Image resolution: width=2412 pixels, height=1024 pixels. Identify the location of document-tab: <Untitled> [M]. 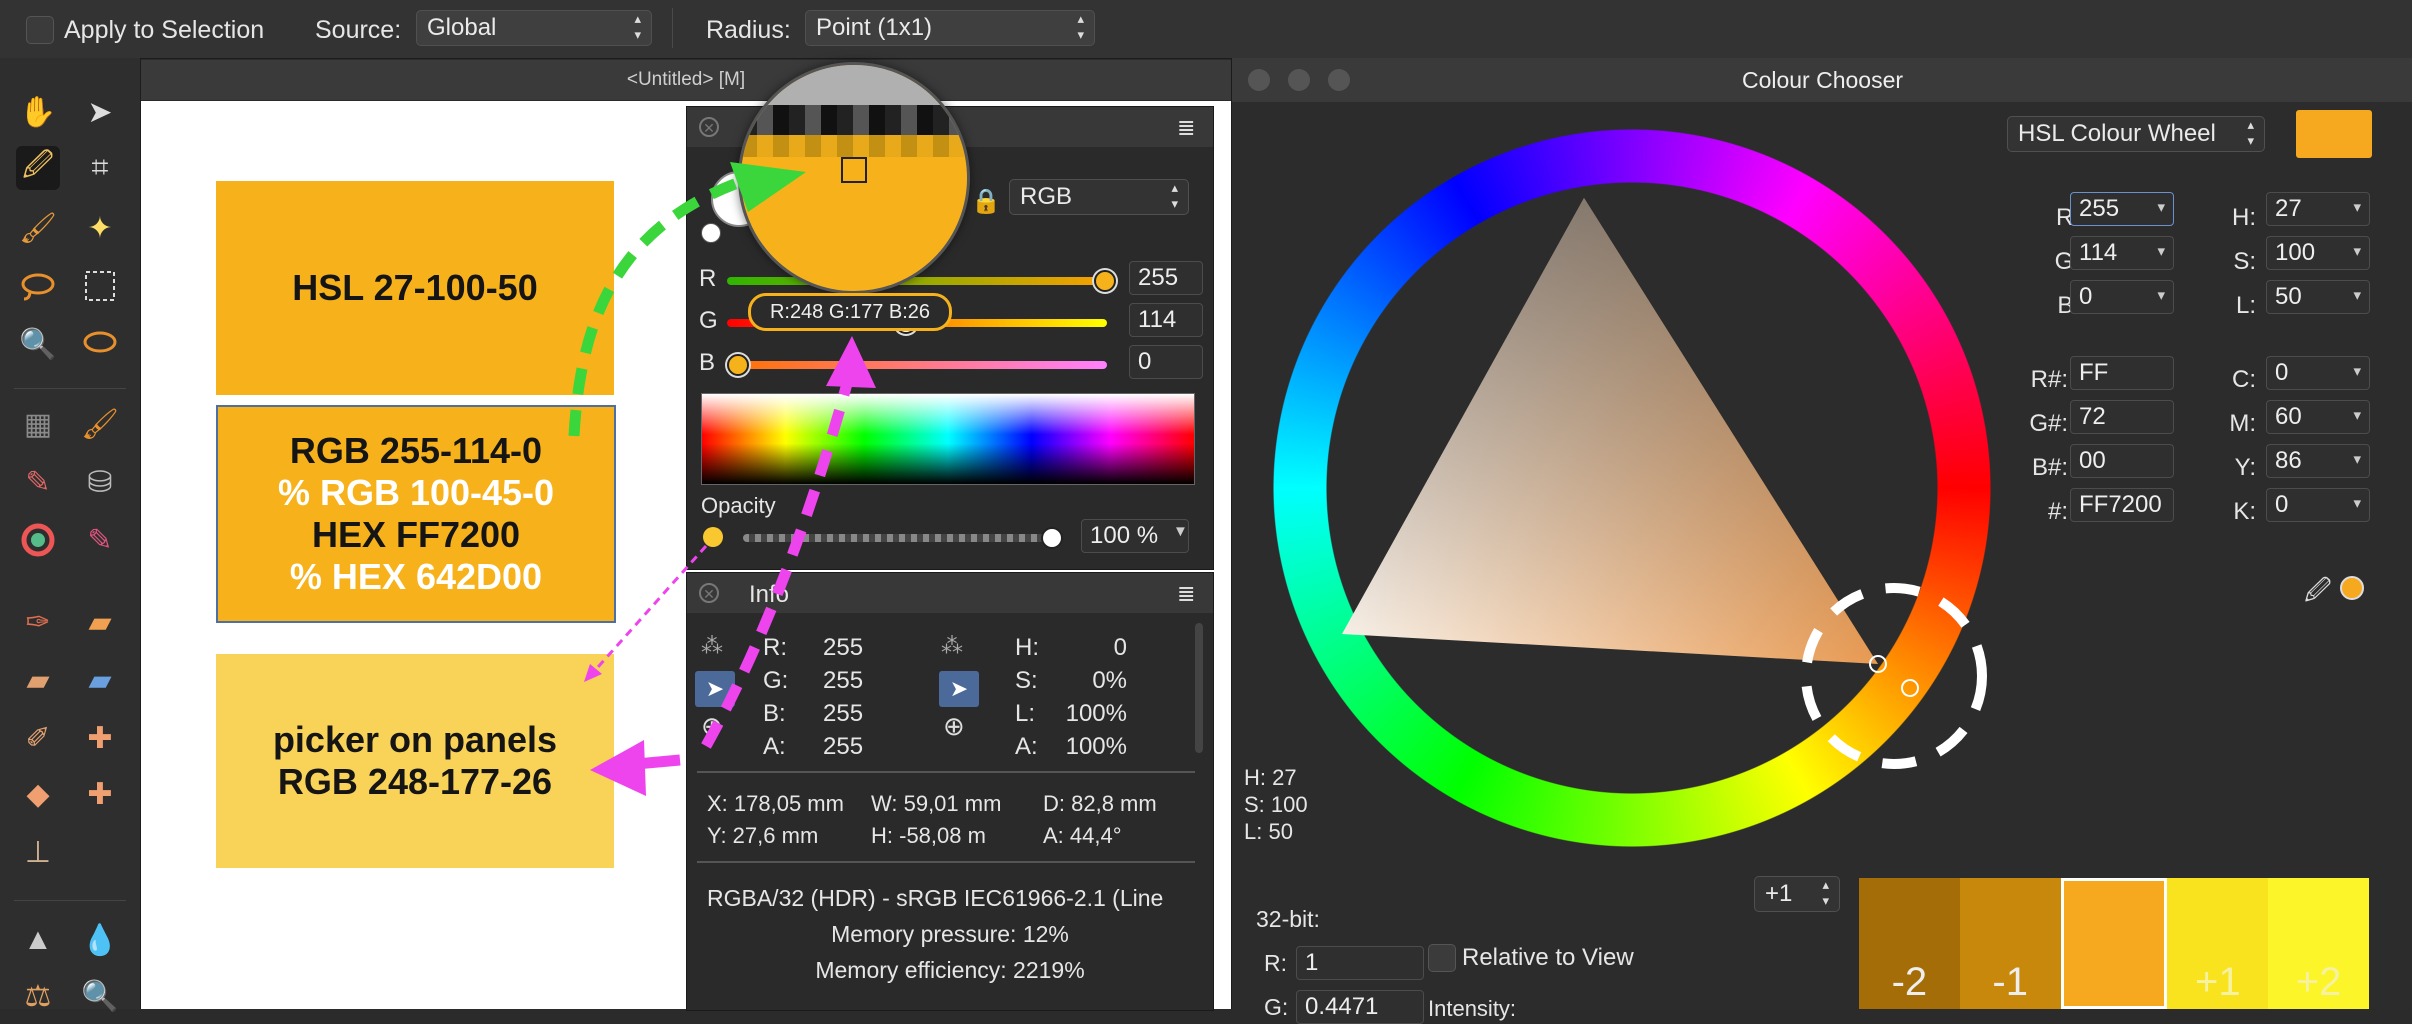
(686, 80).